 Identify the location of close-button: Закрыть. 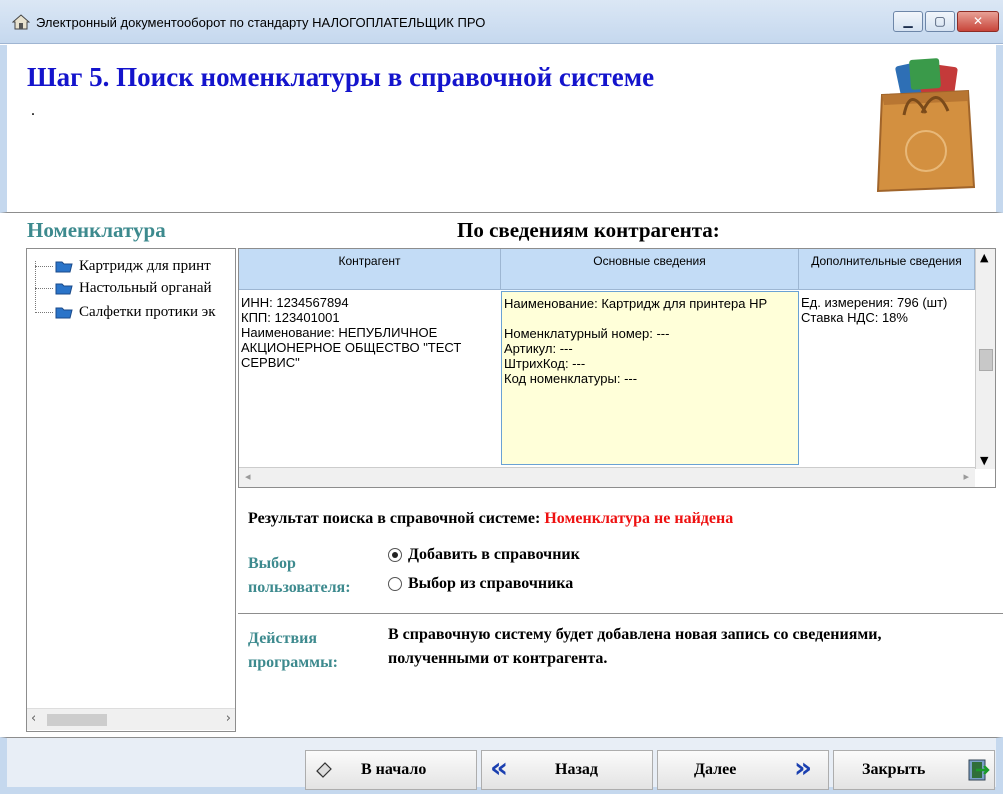
(914, 770).